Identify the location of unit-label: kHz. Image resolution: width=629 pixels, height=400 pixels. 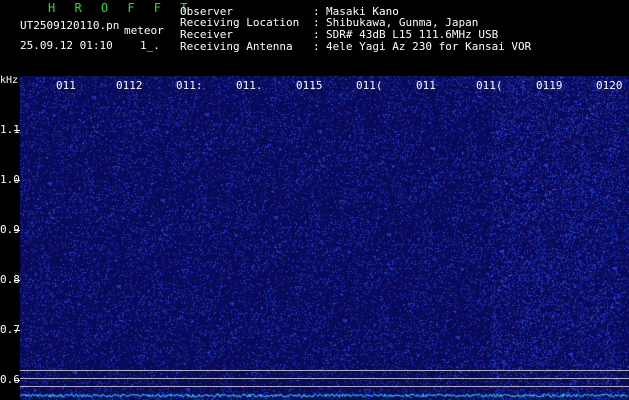
(9, 80).